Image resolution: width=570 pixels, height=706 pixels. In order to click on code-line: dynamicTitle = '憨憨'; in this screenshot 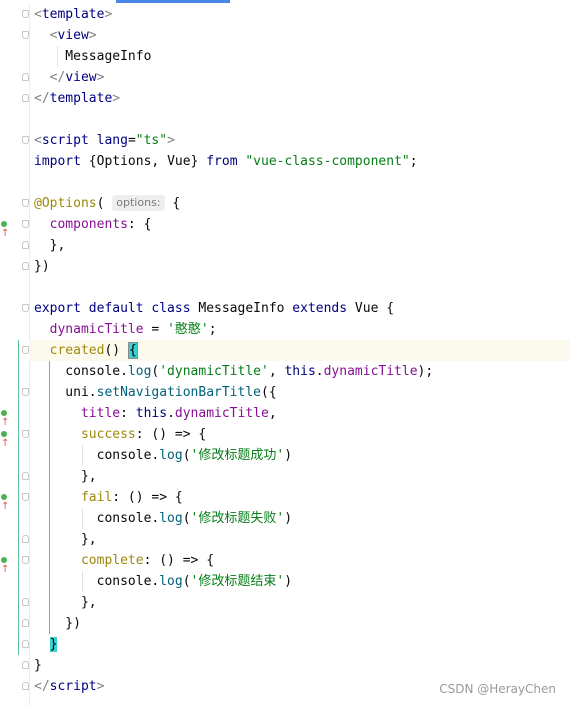, I will do `click(299, 329)`.